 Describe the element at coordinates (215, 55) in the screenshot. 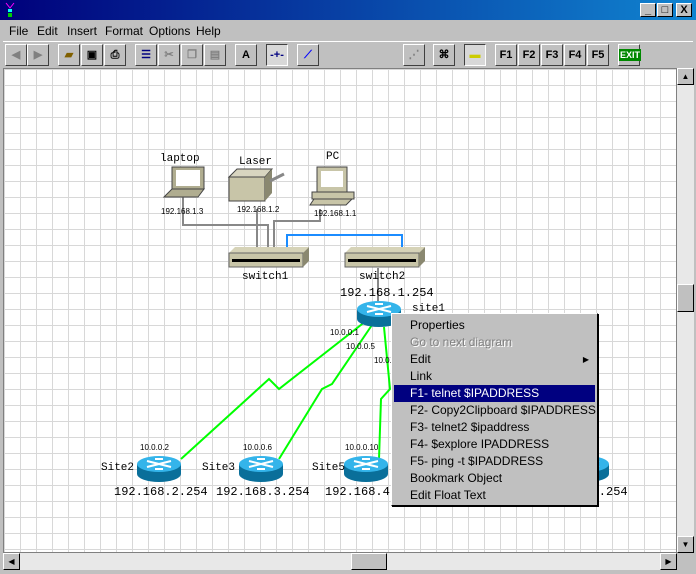

I see `paste-icon: ▤` at that location.